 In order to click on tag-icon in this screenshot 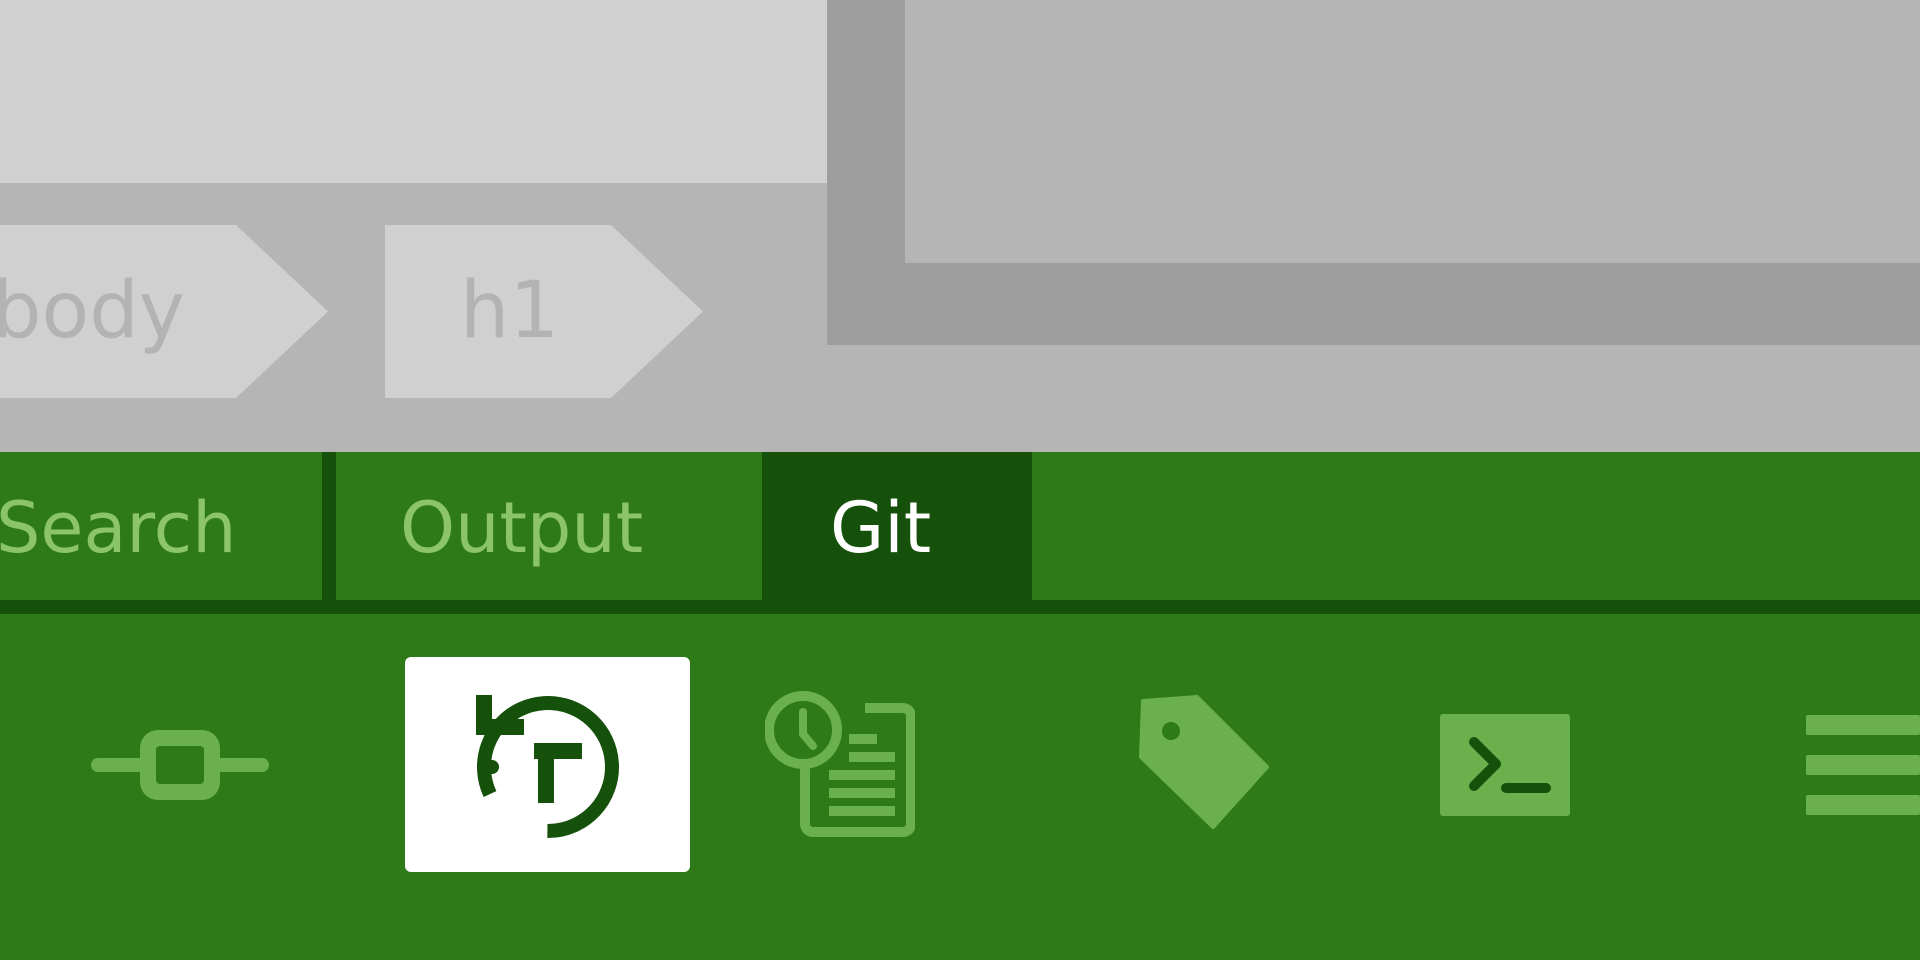, I will do `click(1204, 761)`.